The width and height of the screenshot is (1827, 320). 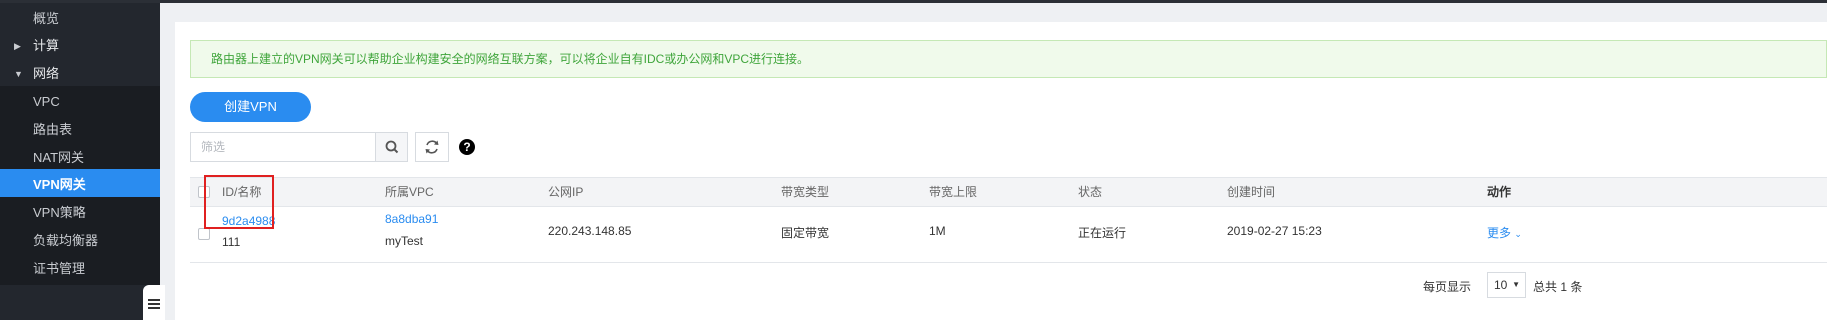 I want to click on table-header: ID/名称 所属VPC 公网IP 带宽类型 带宽上限 状态 创建时间 动作, so click(x=1008, y=192).